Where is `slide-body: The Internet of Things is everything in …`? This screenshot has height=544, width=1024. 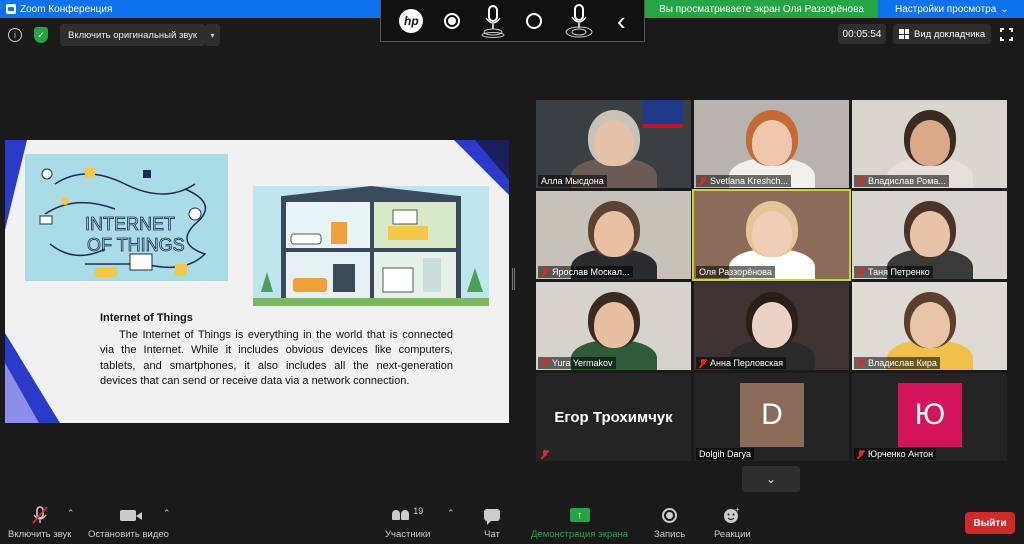
slide-body: The Internet of Things is everything in … is located at coordinates (276, 358).